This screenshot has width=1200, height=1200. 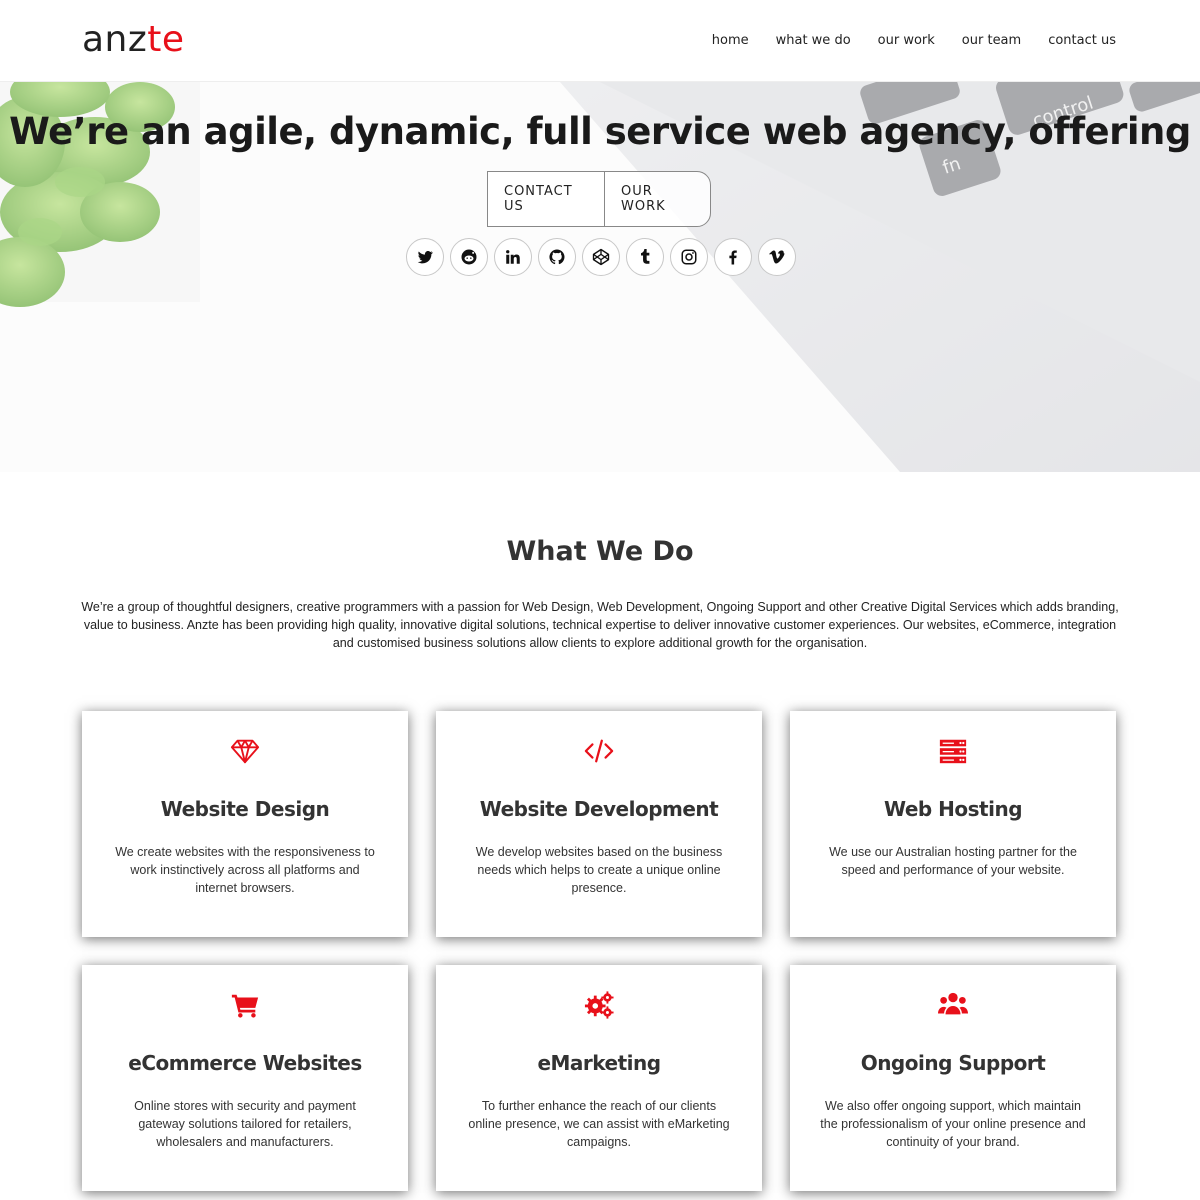 I want to click on logo-accent-text: te, so click(x=166, y=39).